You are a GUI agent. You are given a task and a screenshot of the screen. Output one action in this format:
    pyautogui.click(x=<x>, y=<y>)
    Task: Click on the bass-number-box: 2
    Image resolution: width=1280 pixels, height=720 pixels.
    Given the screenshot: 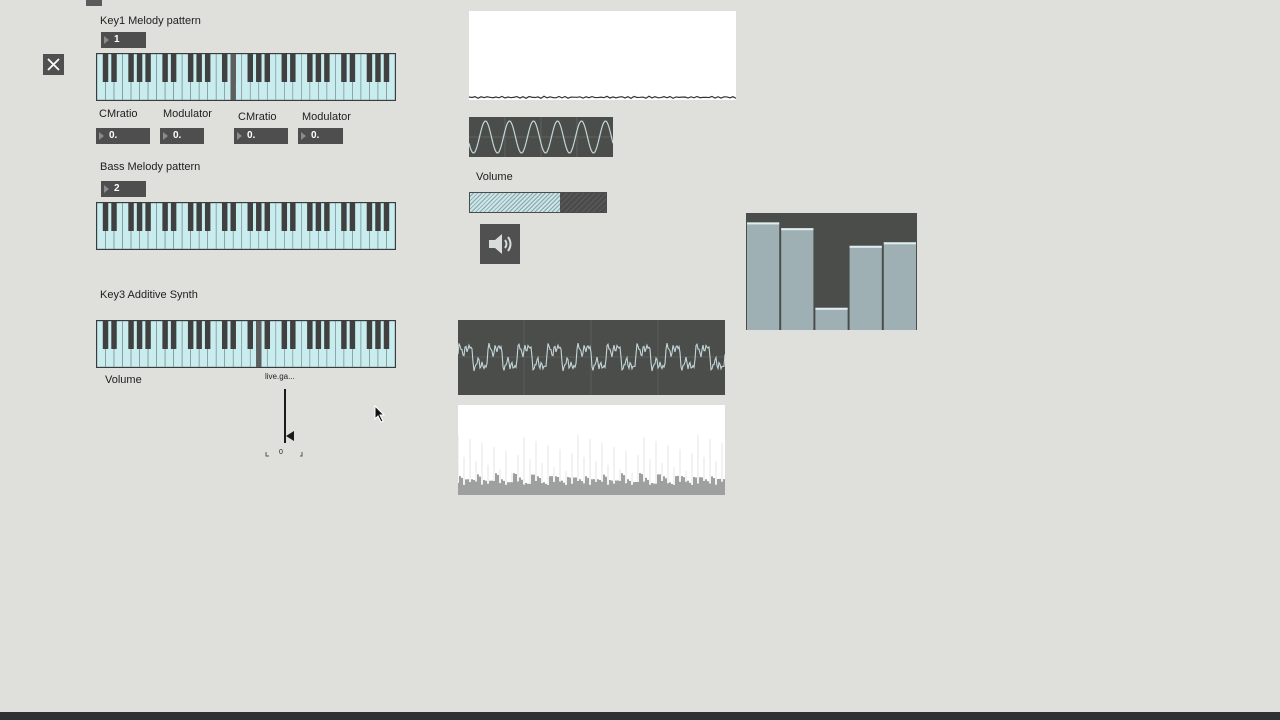 What is the action you would take?
    pyautogui.click(x=123, y=189)
    